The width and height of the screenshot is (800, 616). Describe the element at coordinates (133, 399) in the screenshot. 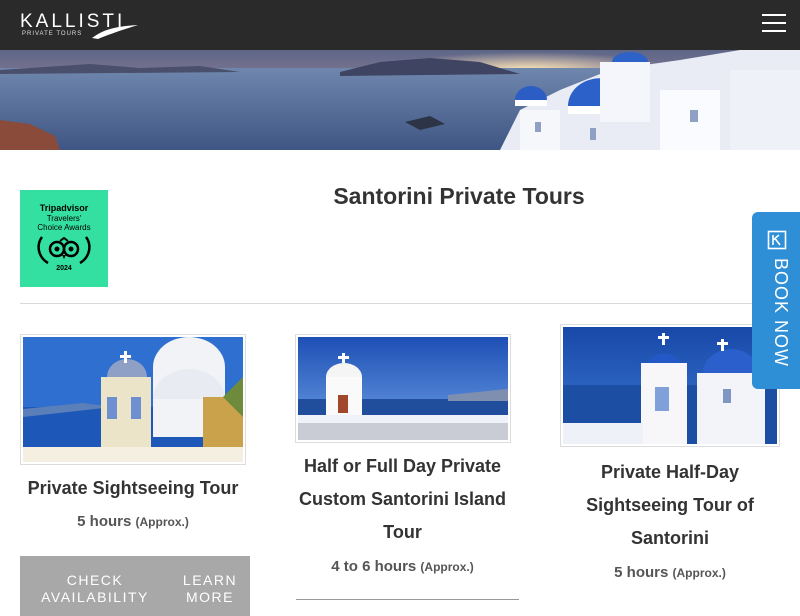

I see `tour-image-sightseeing` at that location.